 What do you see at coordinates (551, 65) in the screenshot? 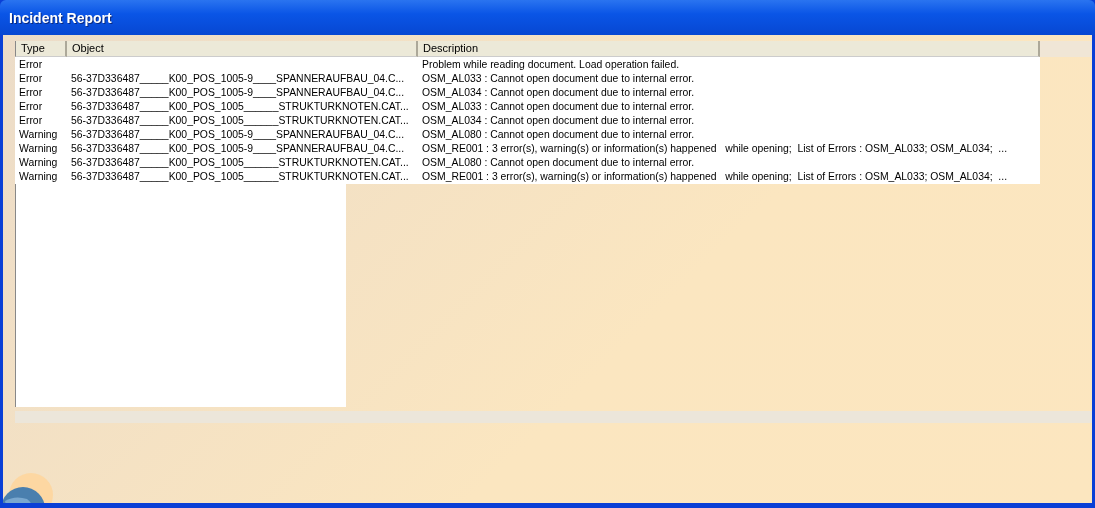
I see `table-cell-text: Problem while reading document. Load operation failed.` at bounding box center [551, 65].